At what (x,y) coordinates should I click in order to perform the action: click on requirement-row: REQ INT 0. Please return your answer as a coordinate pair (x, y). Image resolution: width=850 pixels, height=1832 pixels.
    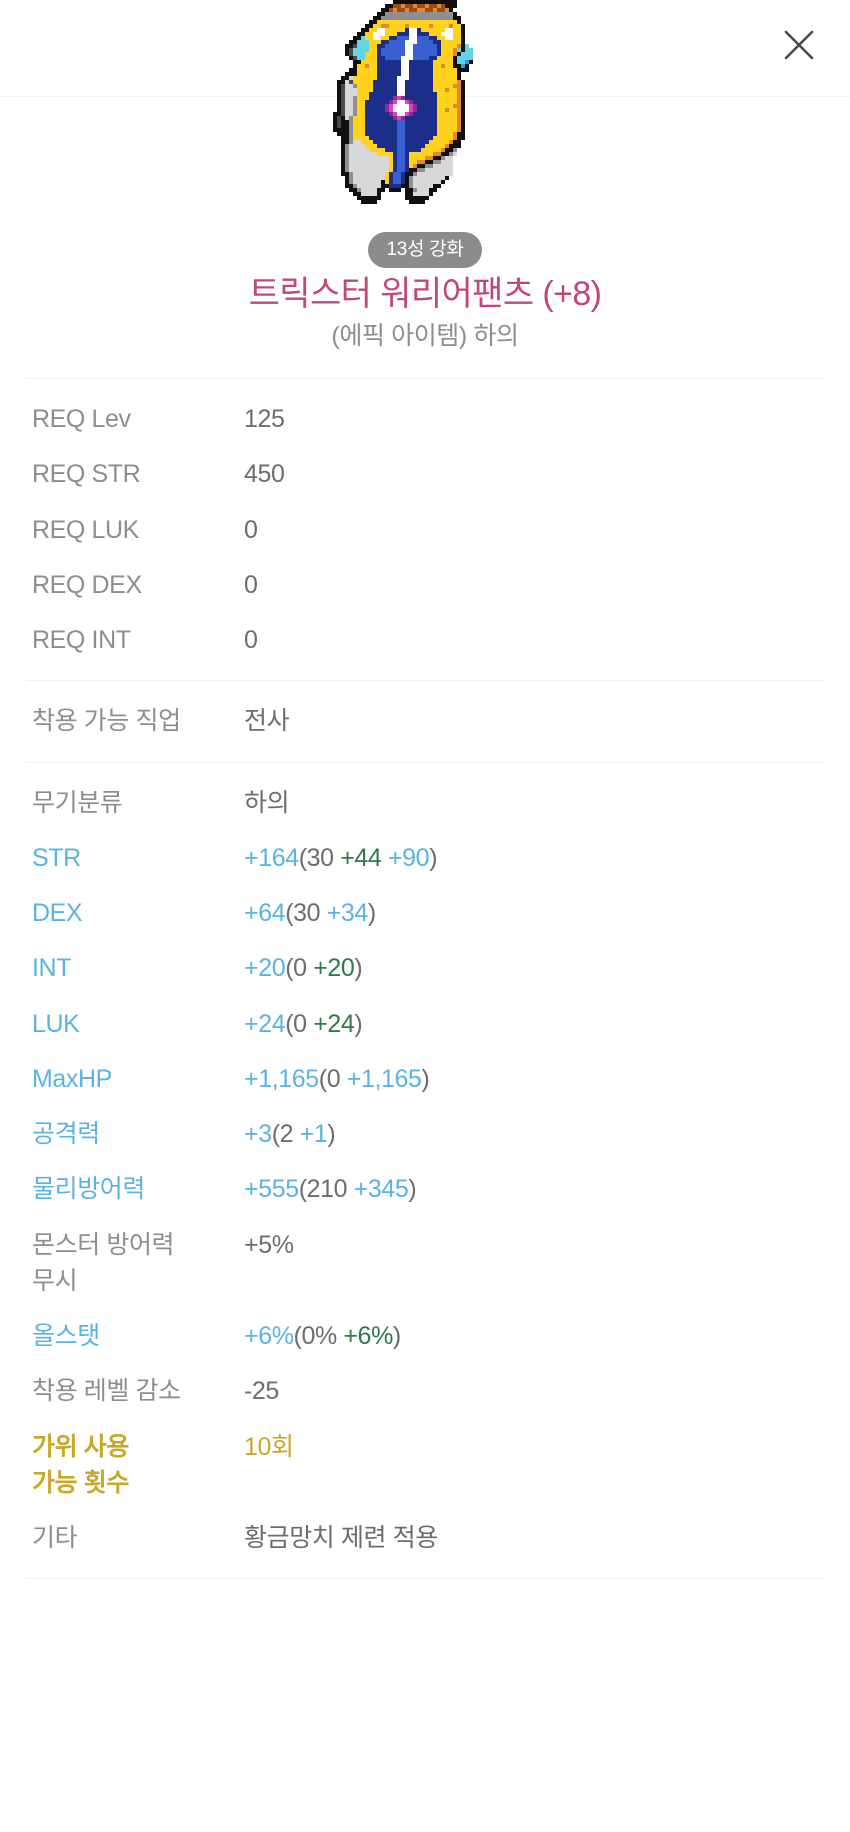
    Looking at the image, I should click on (425, 646).